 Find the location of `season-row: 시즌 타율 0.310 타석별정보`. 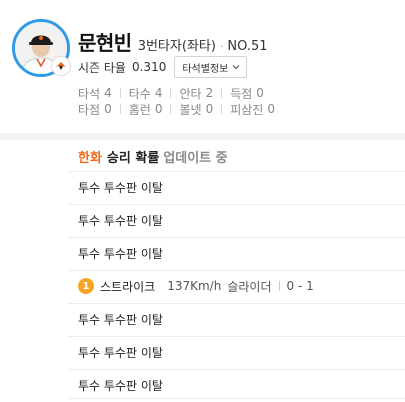

season-row: 시즌 타율 0.310 타석별정보 is located at coordinates (163, 67).